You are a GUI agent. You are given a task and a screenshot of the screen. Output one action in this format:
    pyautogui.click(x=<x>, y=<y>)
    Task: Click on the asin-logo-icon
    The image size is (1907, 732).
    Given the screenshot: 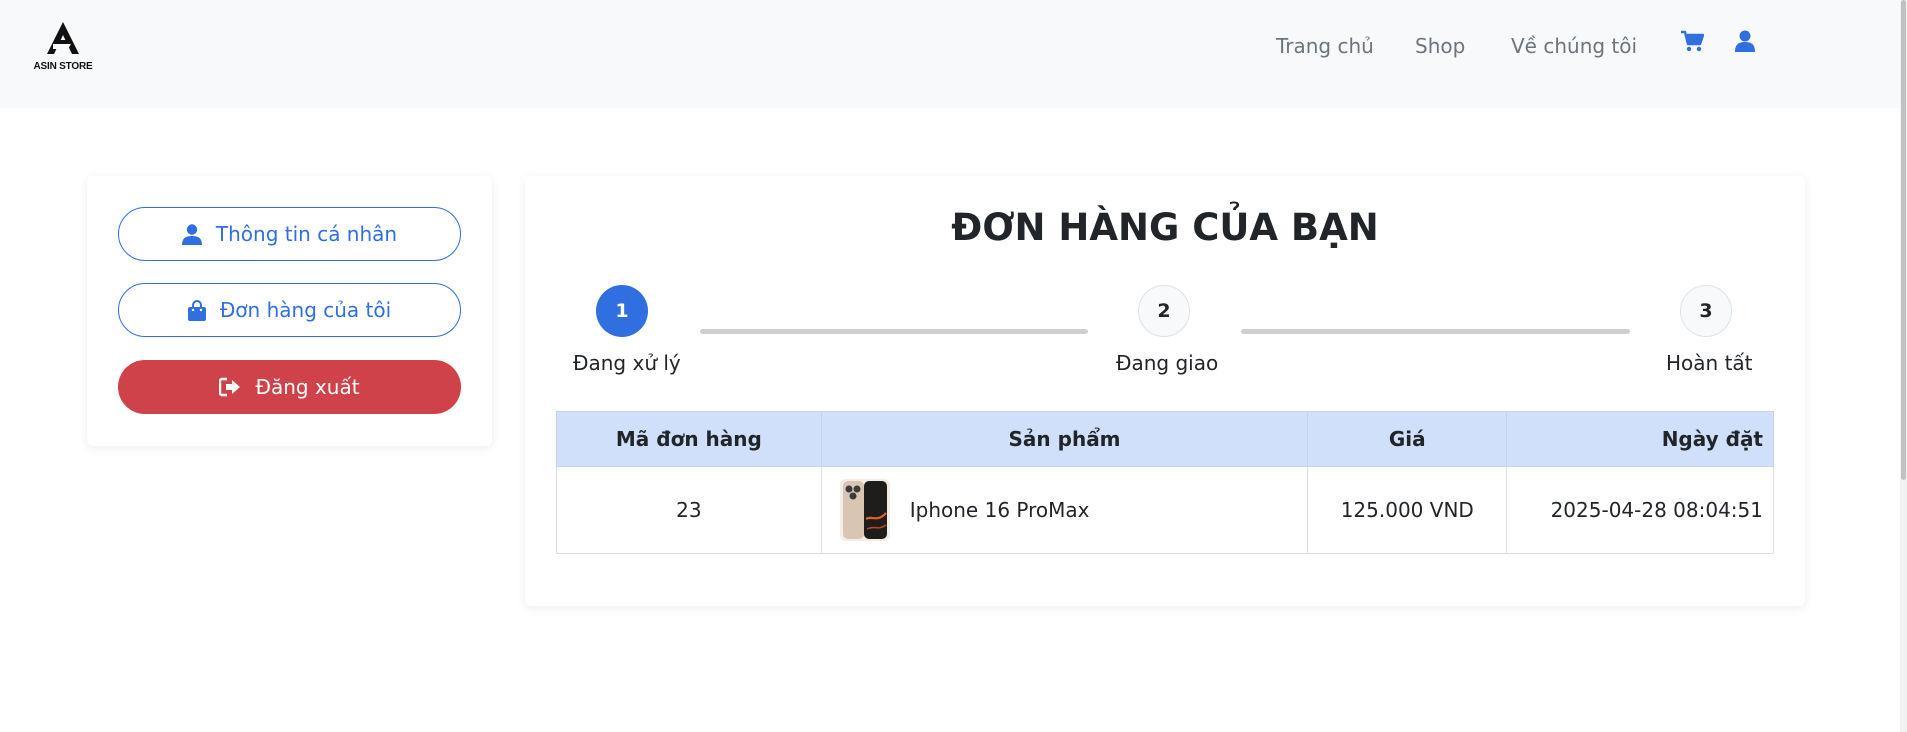 What is the action you would take?
    pyautogui.click(x=63, y=38)
    